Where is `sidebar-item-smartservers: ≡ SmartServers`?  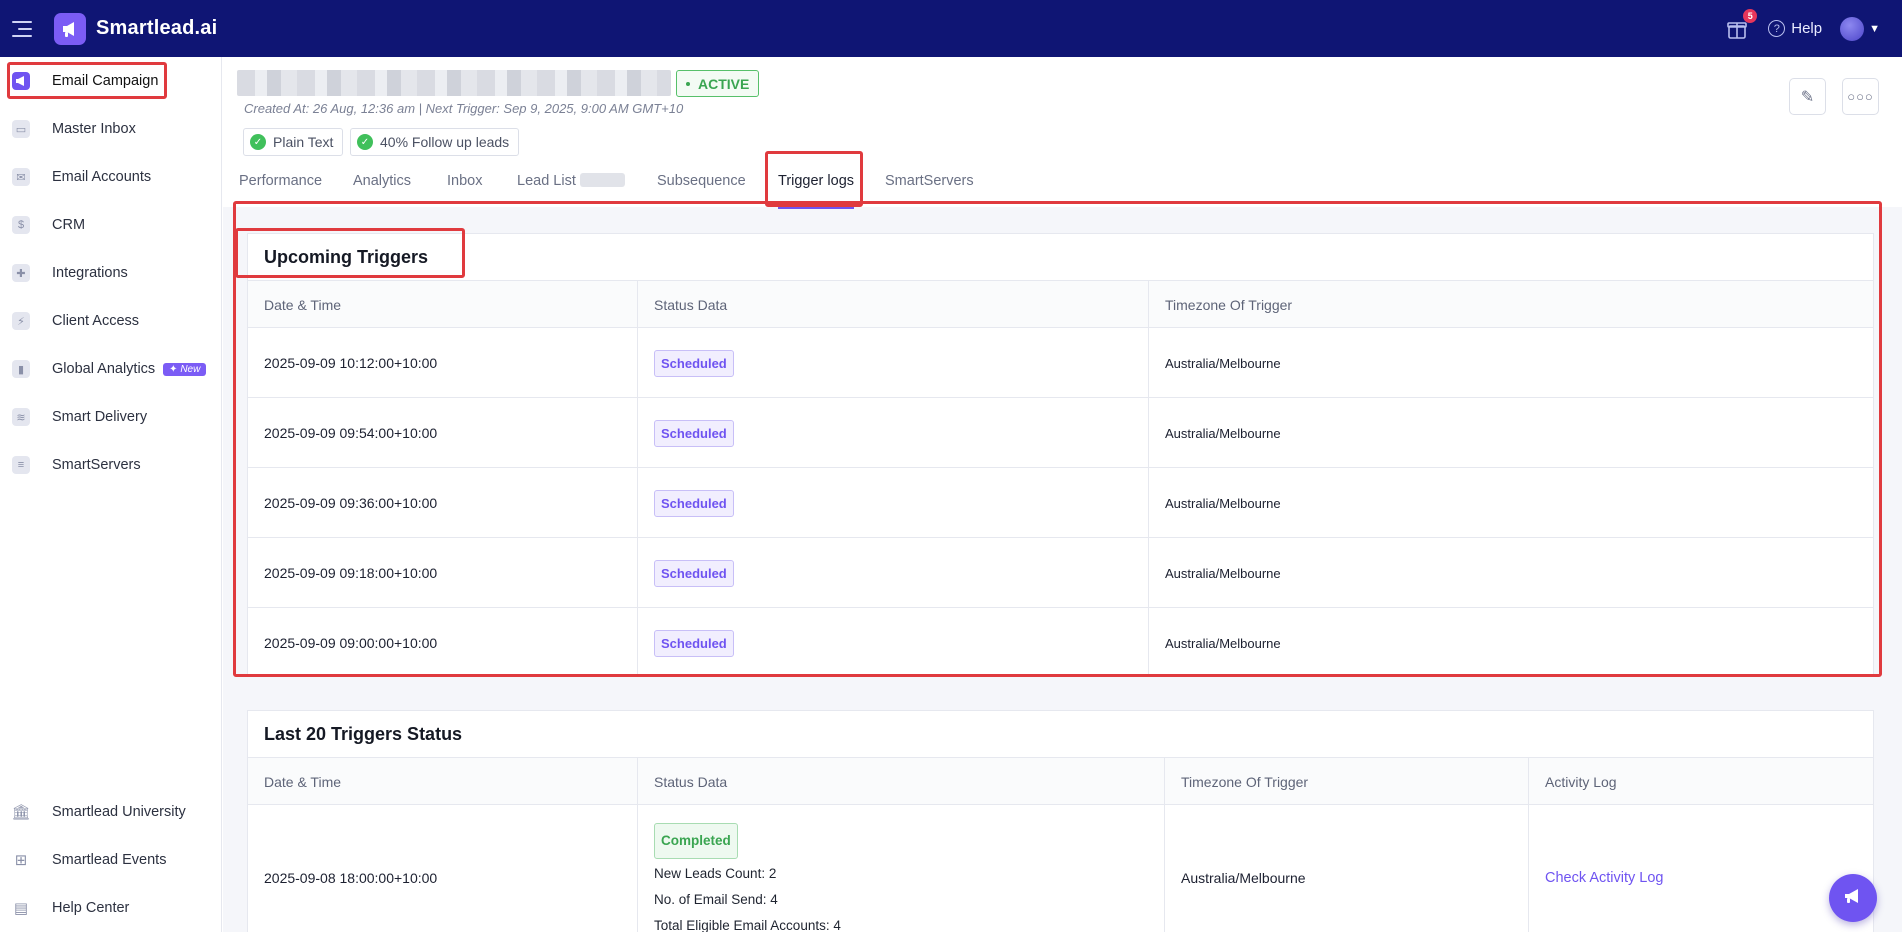 sidebar-item-smartservers: ≡ SmartServers is located at coordinates (111, 465).